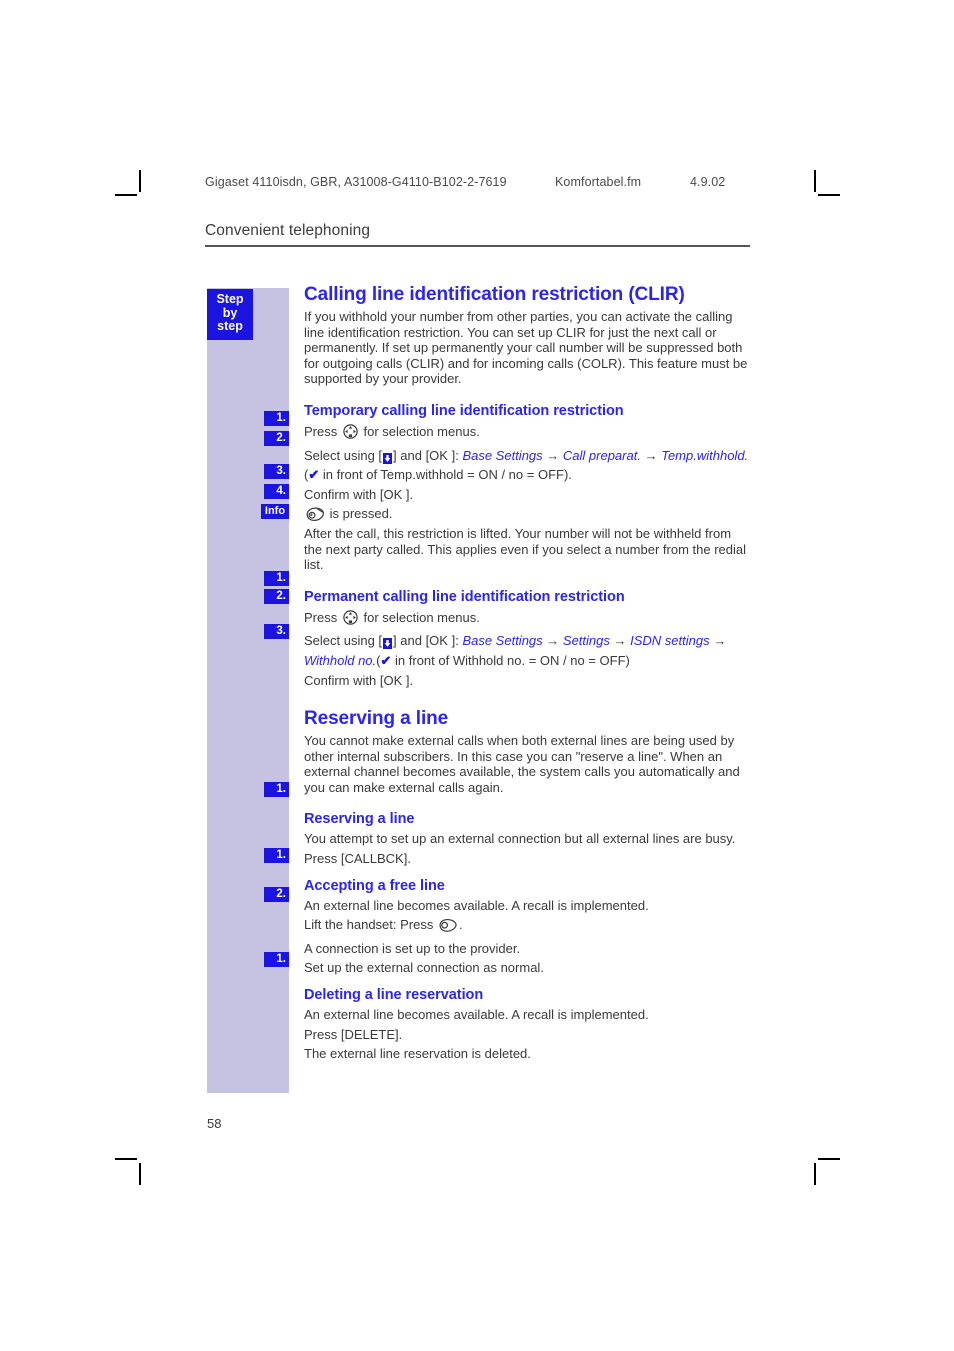 The height and width of the screenshot is (1351, 954). I want to click on step-badge-line-2: by, so click(230, 312).